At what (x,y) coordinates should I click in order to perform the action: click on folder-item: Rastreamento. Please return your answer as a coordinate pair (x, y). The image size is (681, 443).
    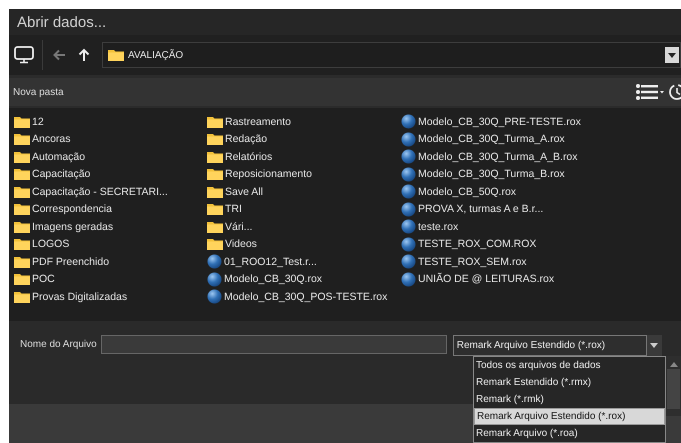
    Looking at the image, I should click on (304, 121).